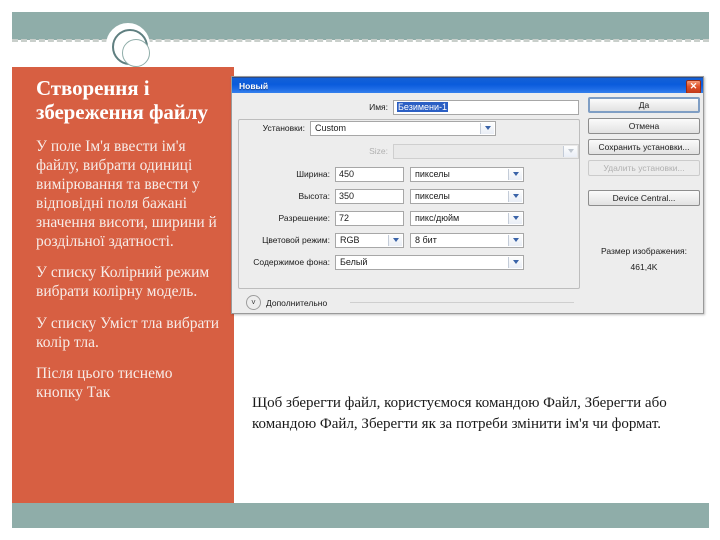 Image resolution: width=720 pixels, height=540 pixels. What do you see at coordinates (486, 151) in the screenshot?
I see `size-select` at bounding box center [486, 151].